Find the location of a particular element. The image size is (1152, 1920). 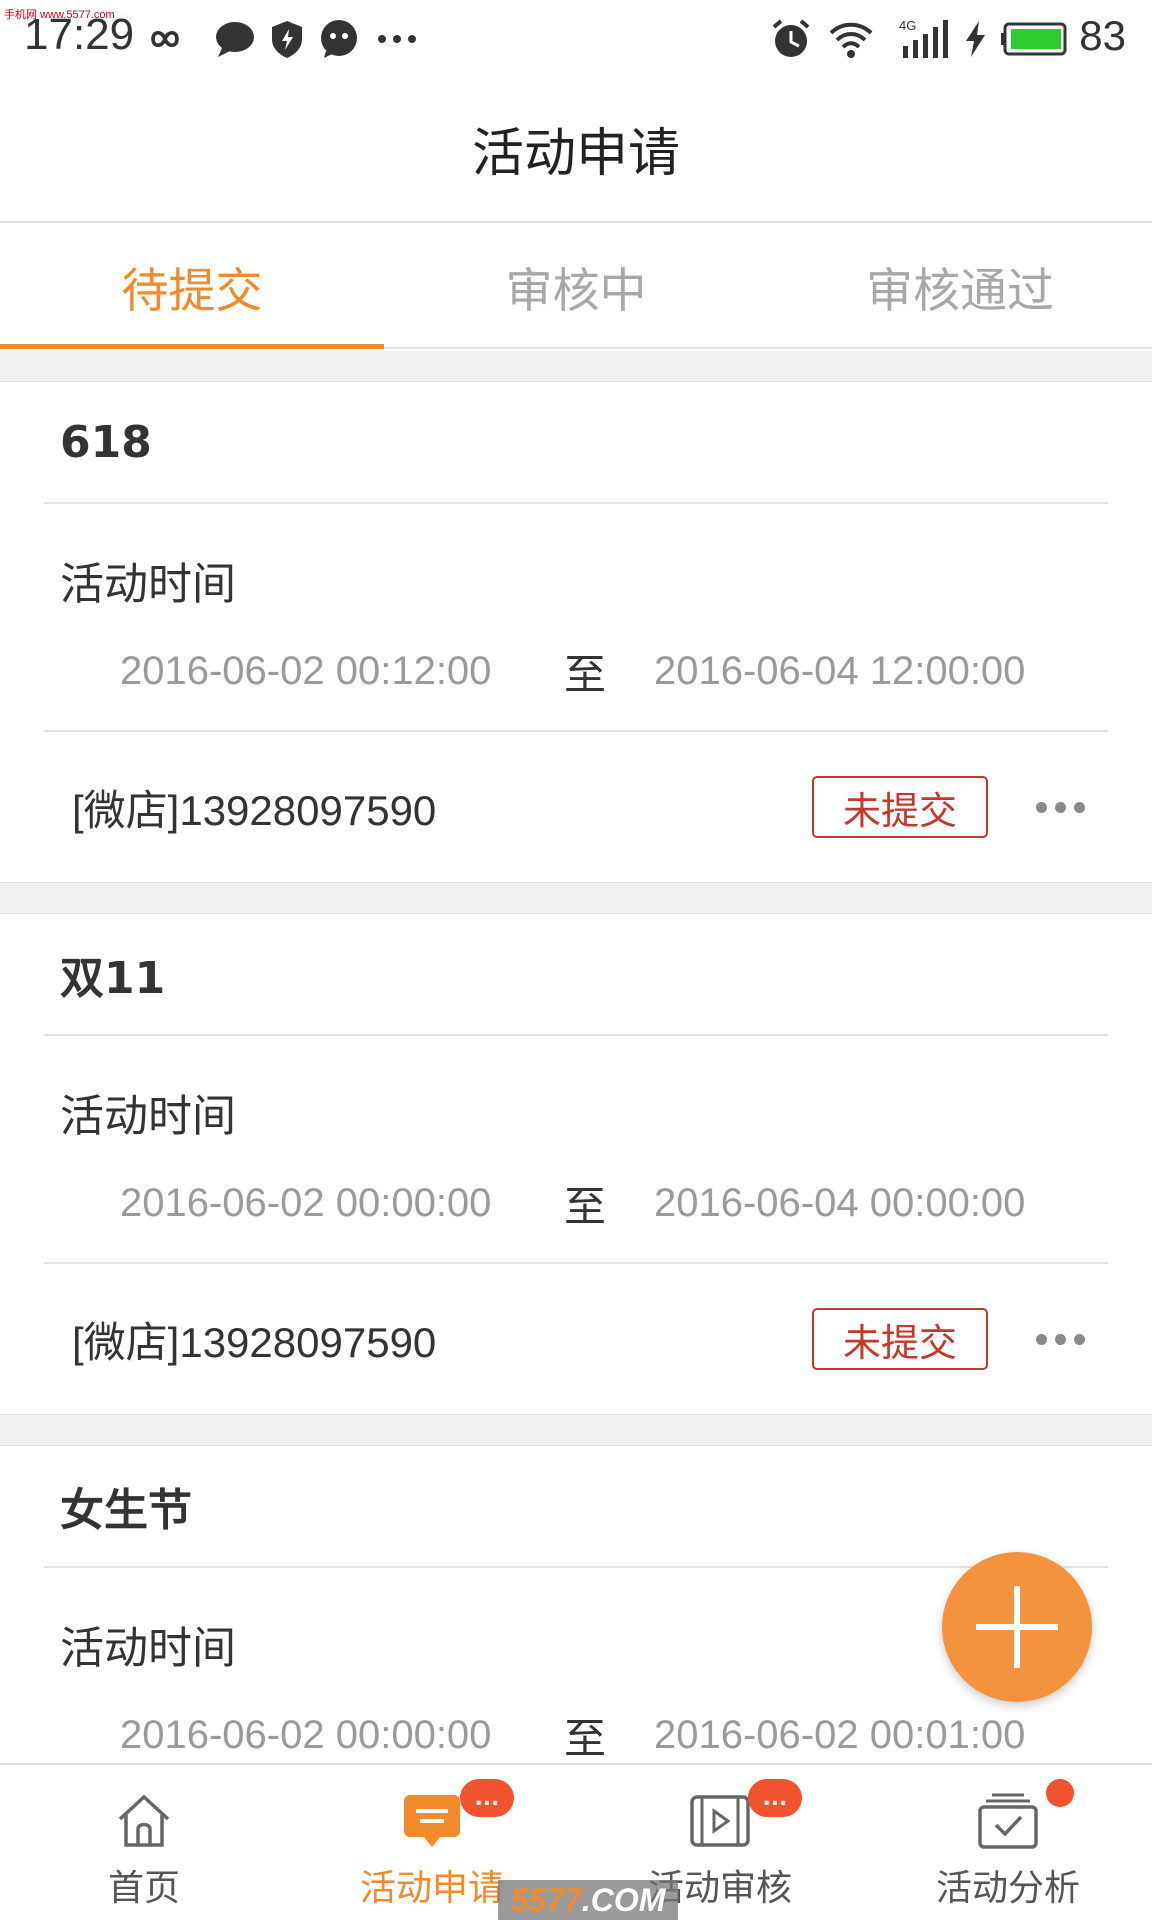

activity-title: 女生节 is located at coordinates (576, 1507).